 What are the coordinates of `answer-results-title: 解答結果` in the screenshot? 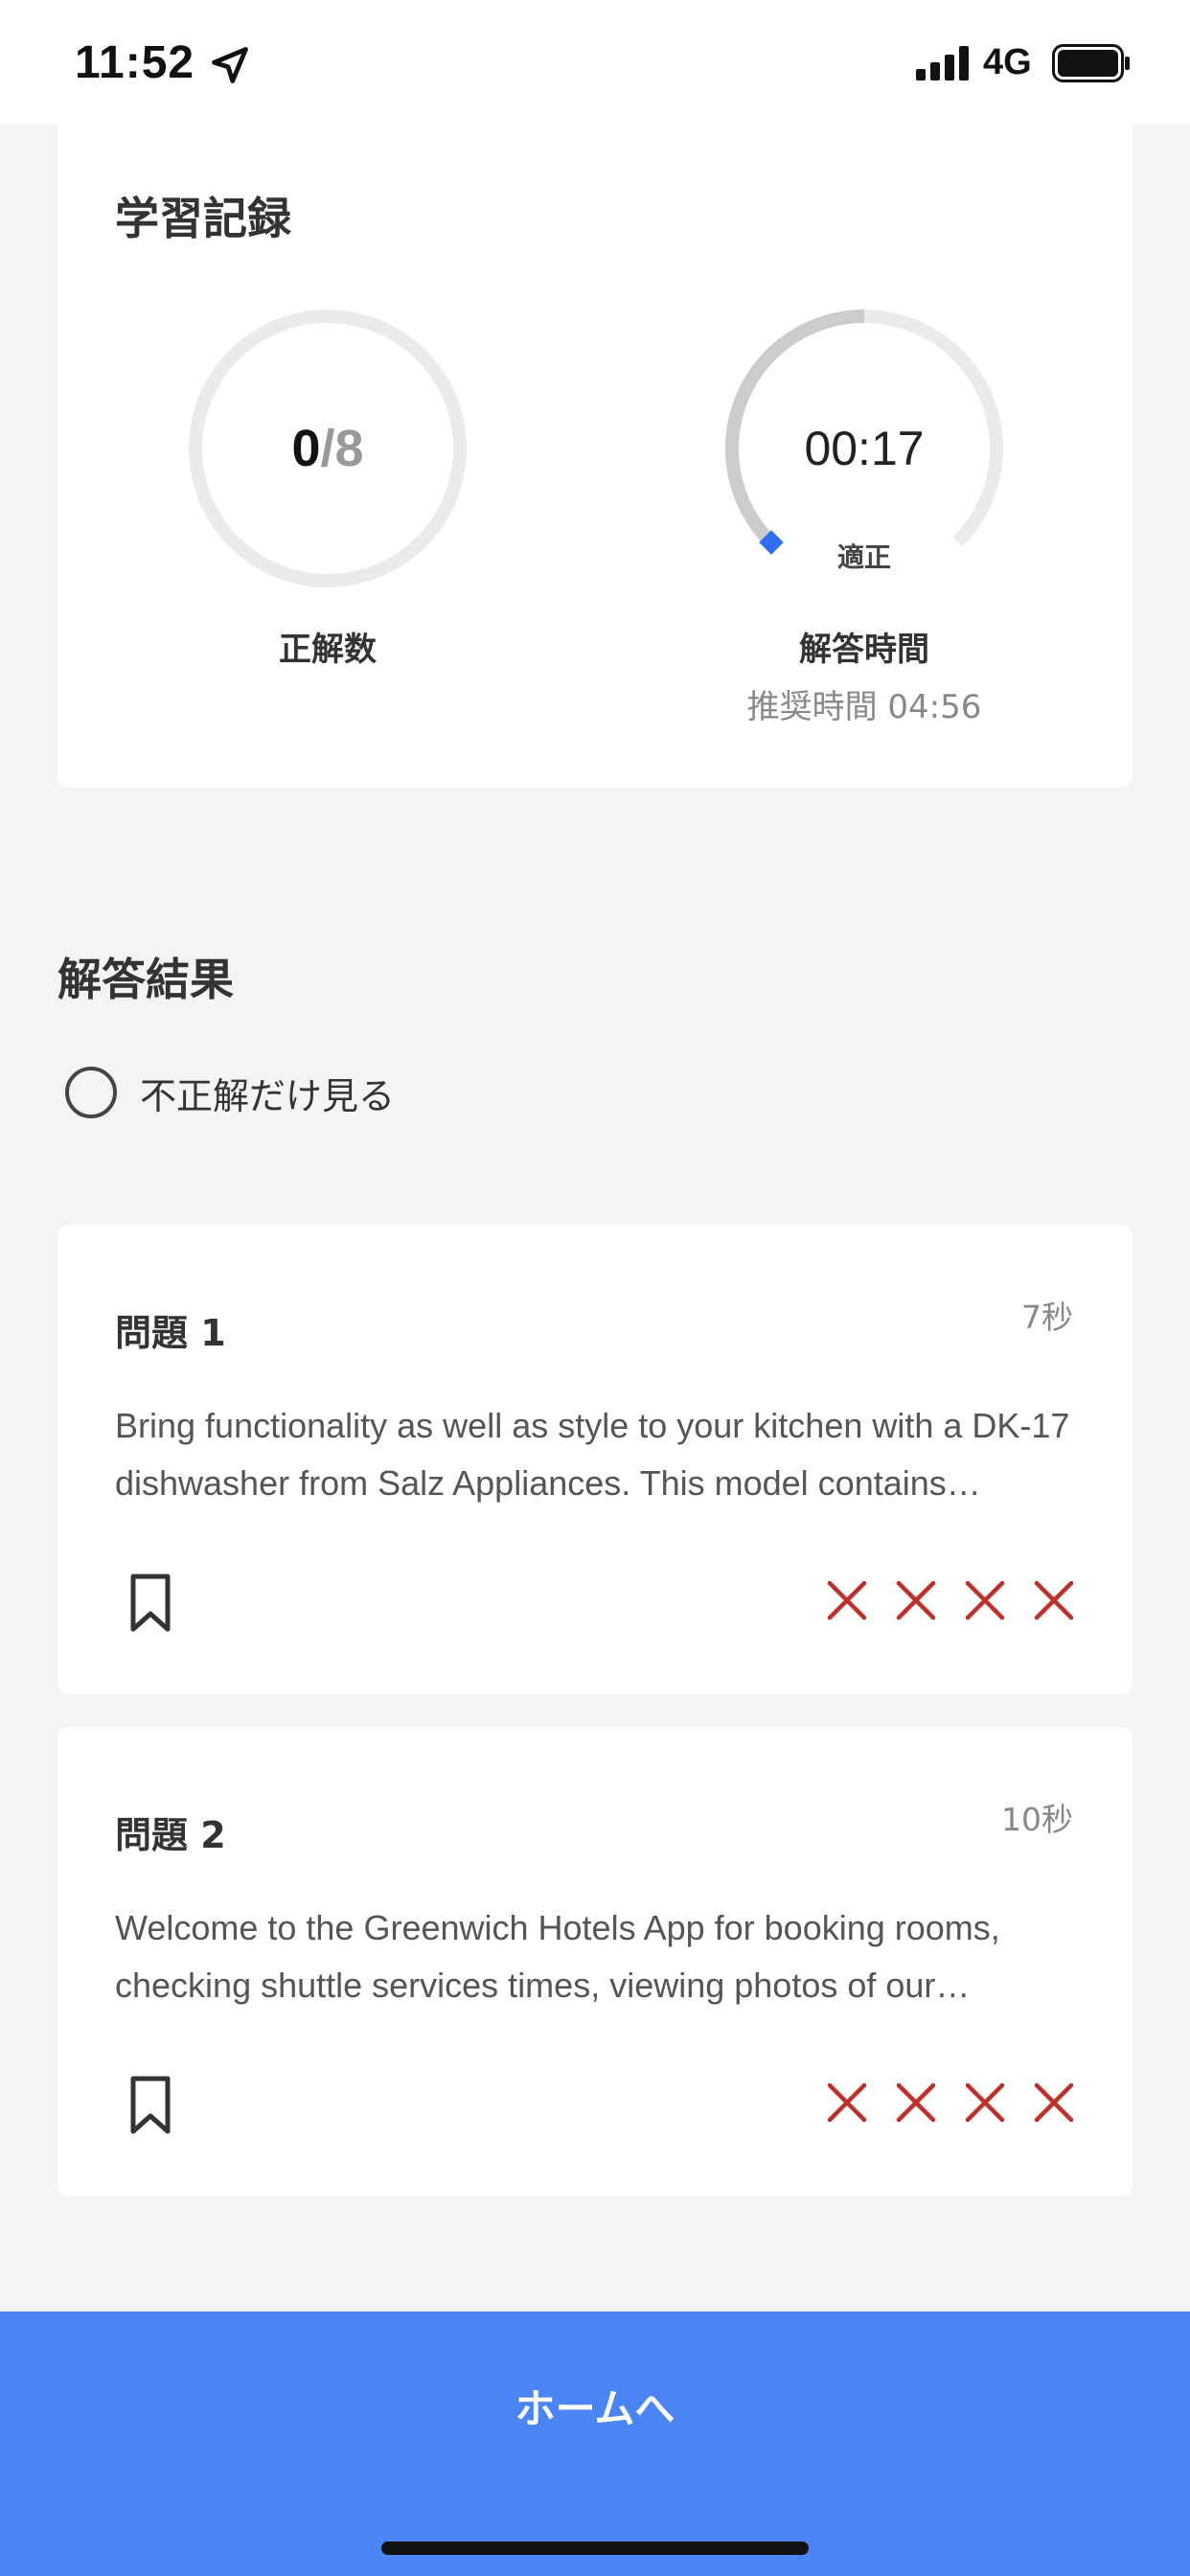 It's located at (146, 979).